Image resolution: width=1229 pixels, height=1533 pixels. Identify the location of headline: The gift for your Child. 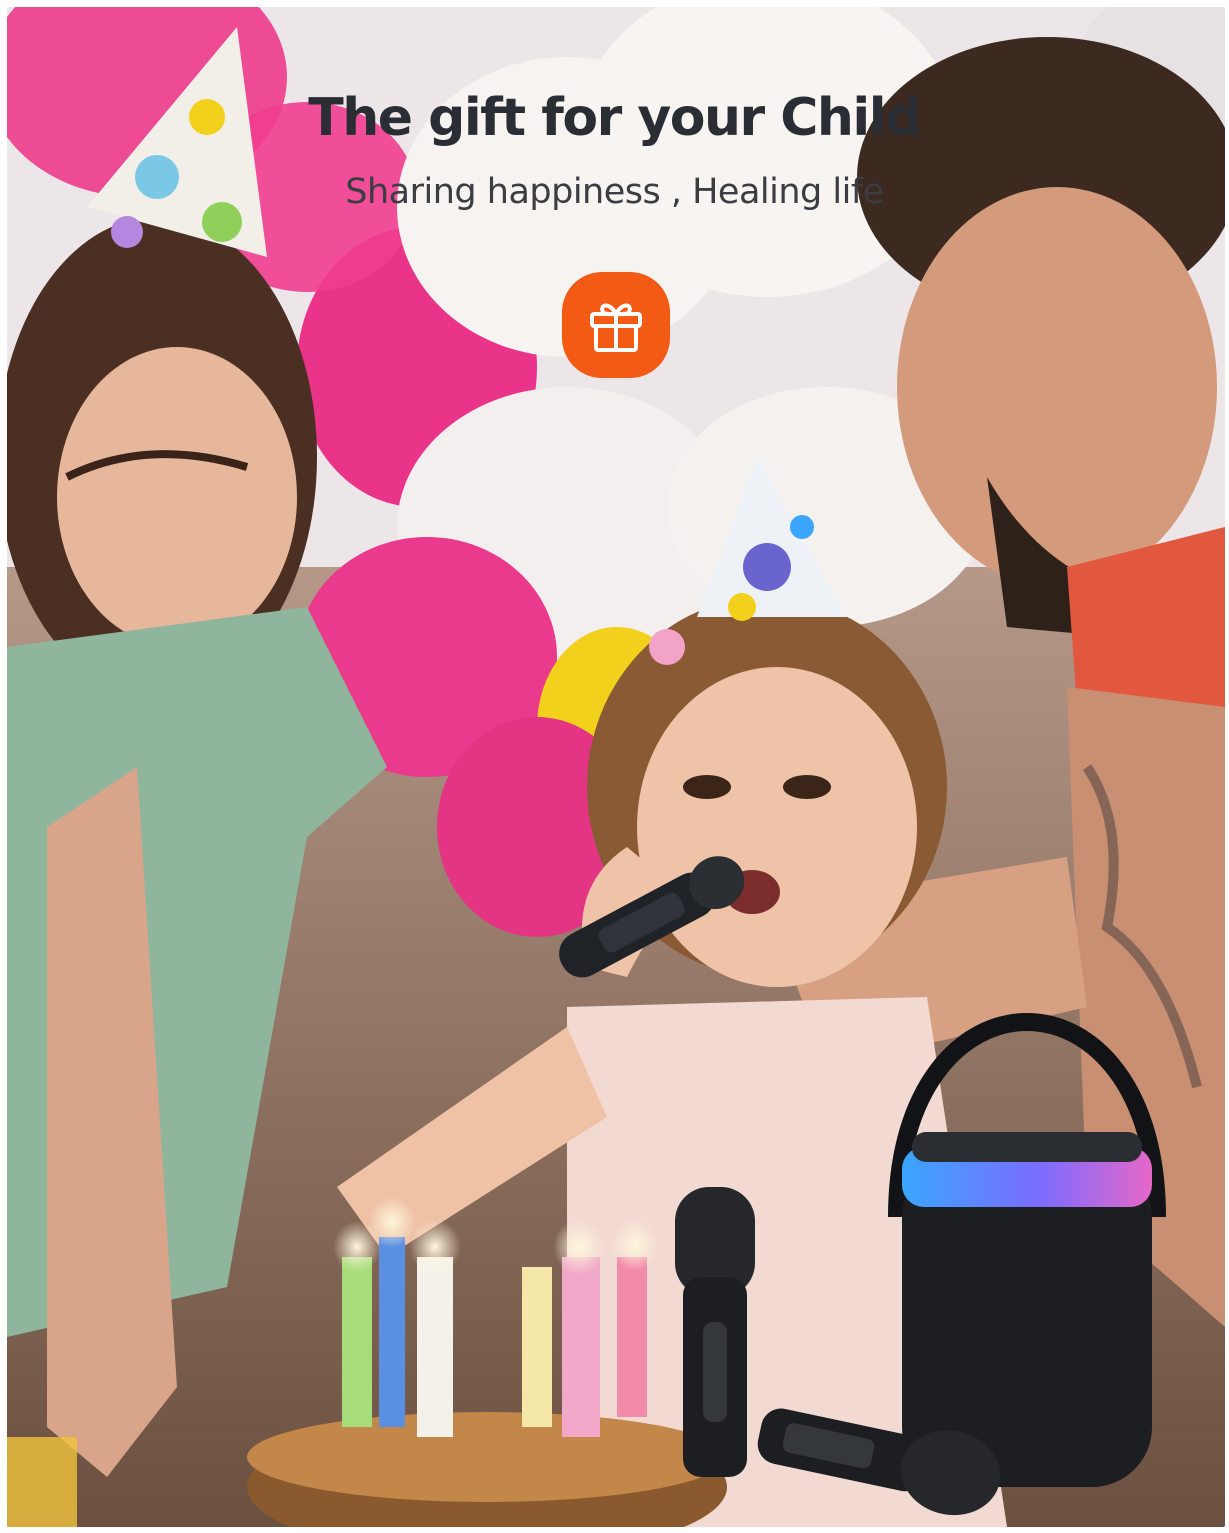
(615, 118).